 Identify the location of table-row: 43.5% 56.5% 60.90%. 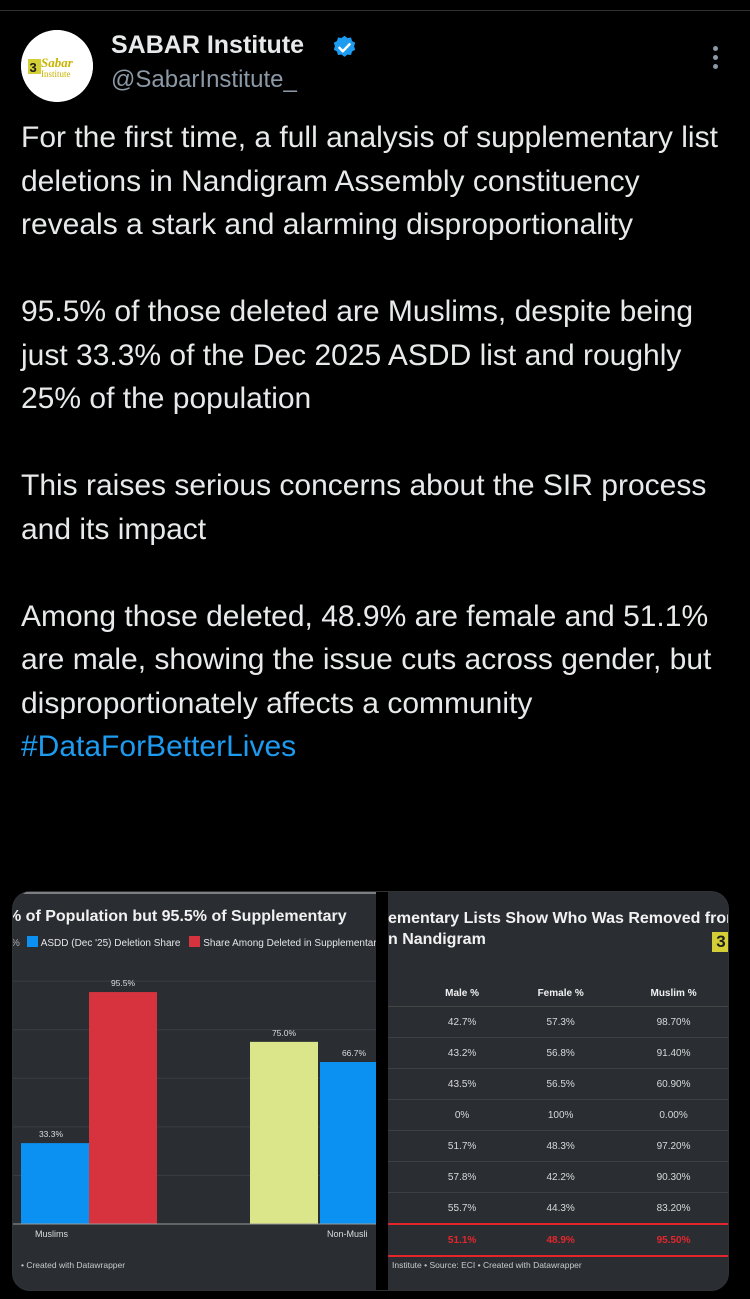
(558, 1084).